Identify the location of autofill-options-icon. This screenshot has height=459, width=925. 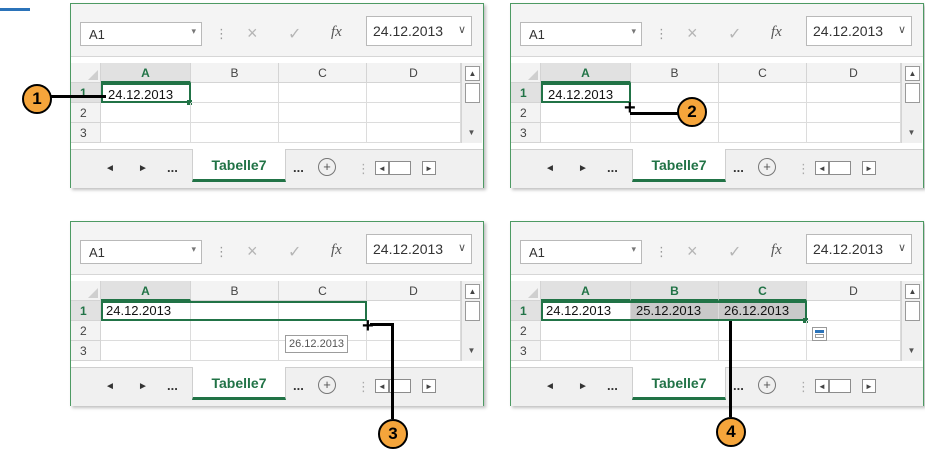
(819, 334).